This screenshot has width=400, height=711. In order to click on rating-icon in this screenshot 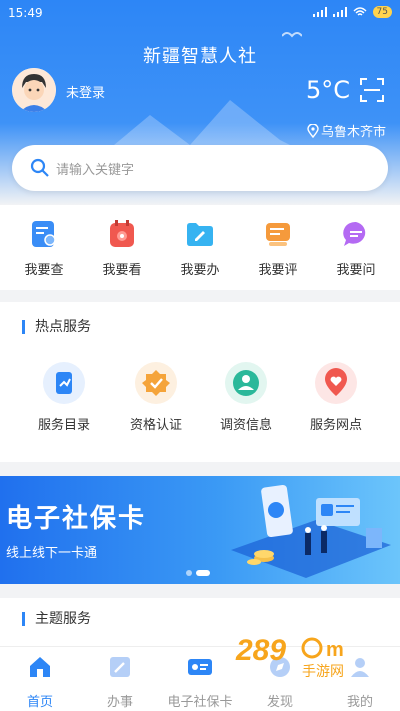, I will do `click(278, 234)`.